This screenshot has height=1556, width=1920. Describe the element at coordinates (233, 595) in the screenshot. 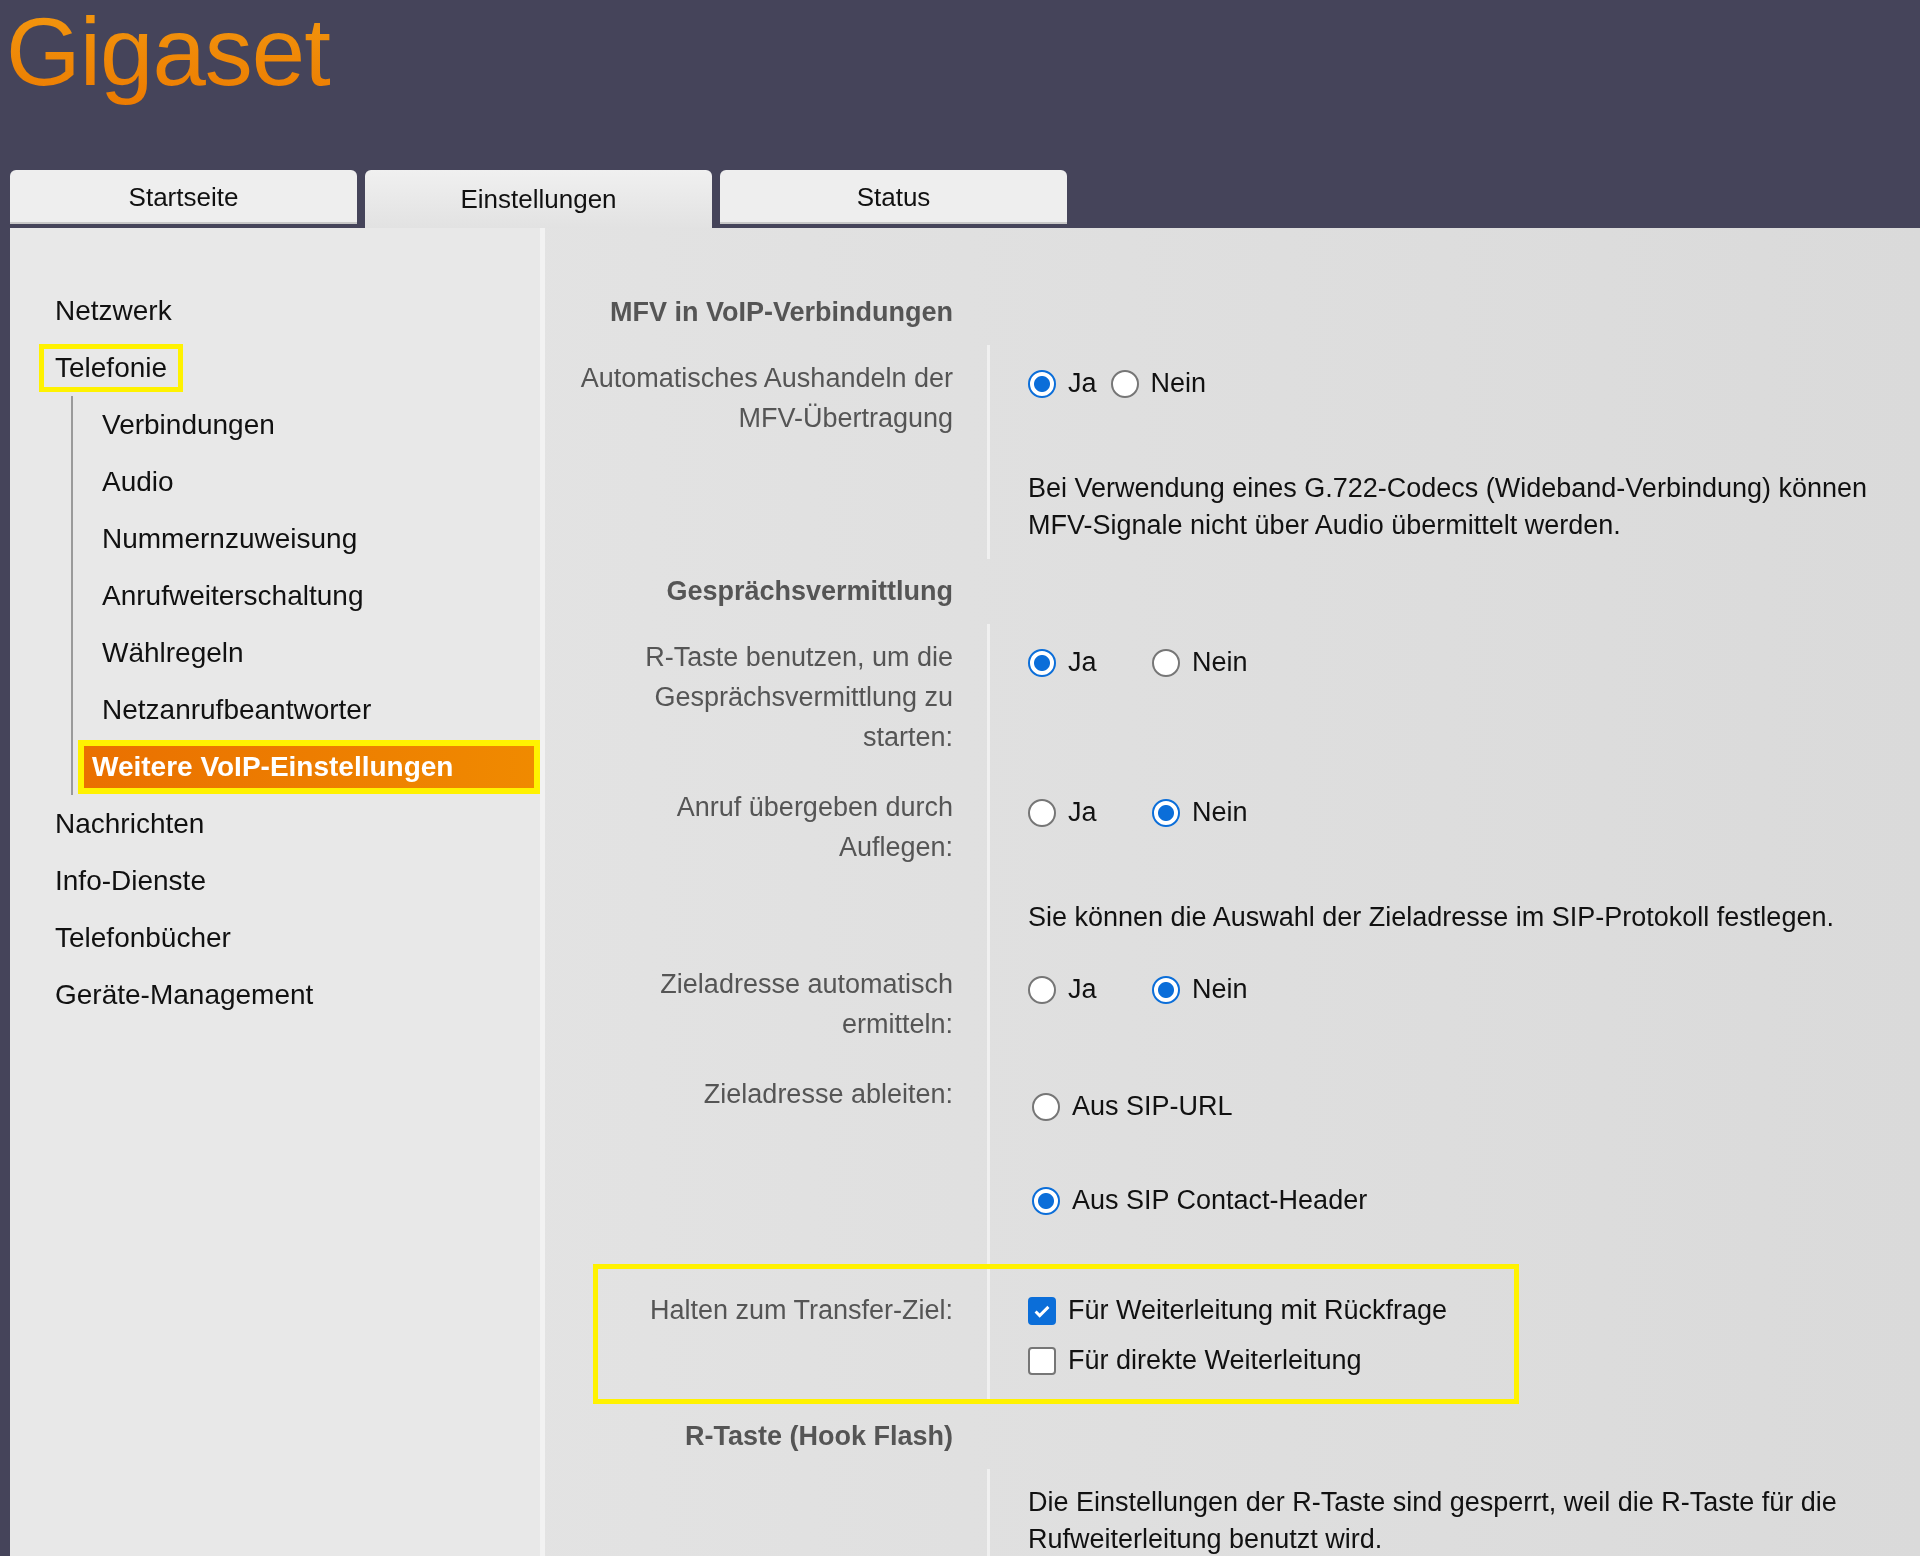

I see `sidebar-item: Anrufweiterschaltung` at that location.